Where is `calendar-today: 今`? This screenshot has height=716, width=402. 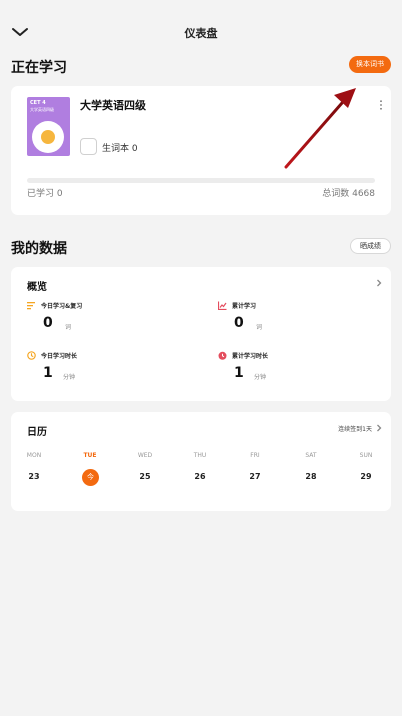 calendar-today: 今 is located at coordinates (90, 477).